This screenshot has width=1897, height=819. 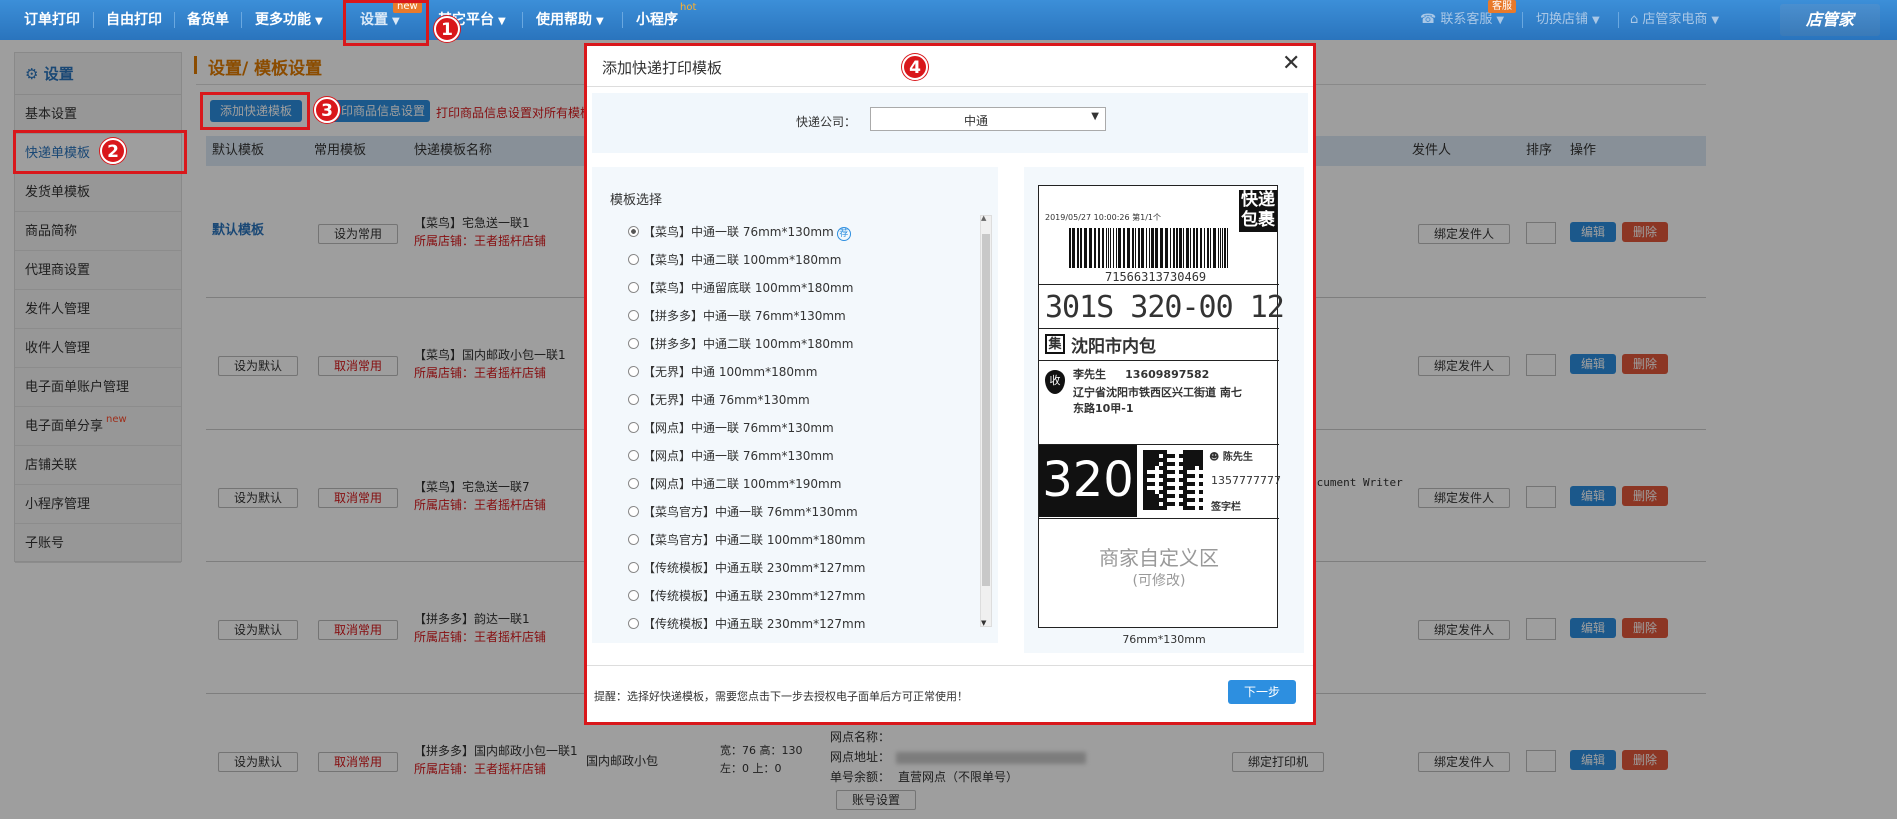 I want to click on service-badge: 客服, so click(x=1502, y=6).